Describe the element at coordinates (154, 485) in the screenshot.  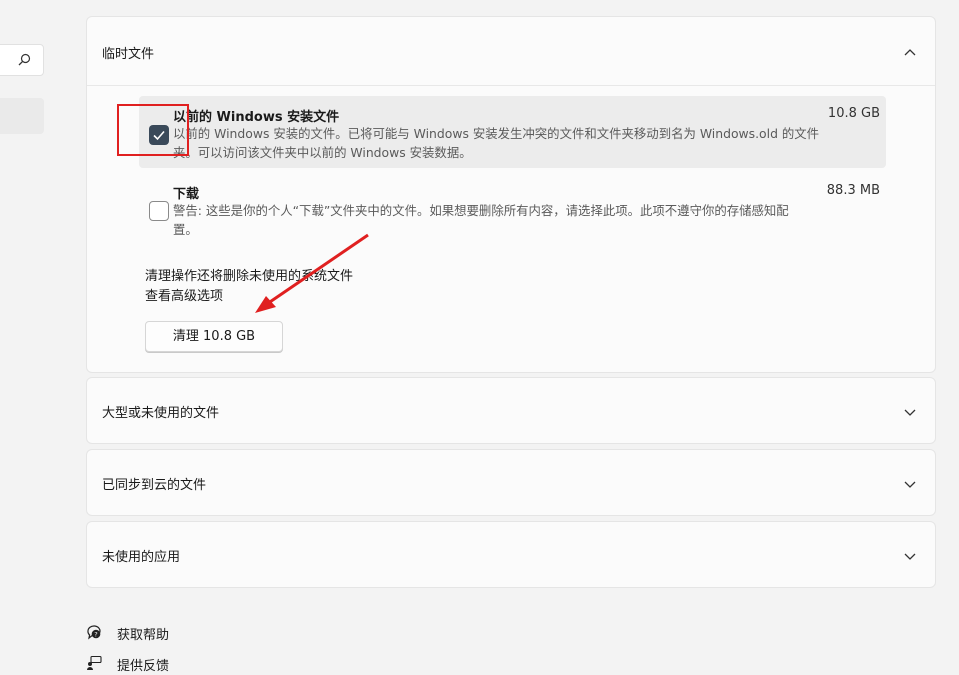
I see `section-title: 已同步到云的文件` at that location.